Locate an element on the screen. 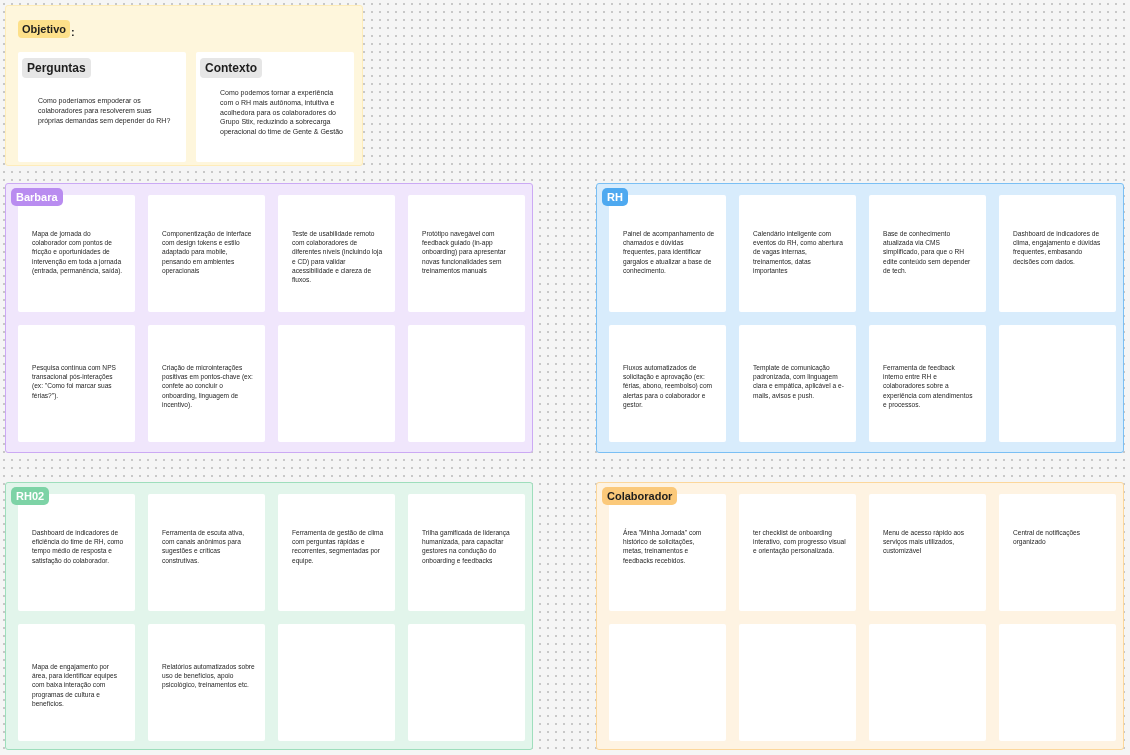 Image resolution: width=1130 pixels, height=755 pixels. colon-text: : is located at coordinates (73, 32).